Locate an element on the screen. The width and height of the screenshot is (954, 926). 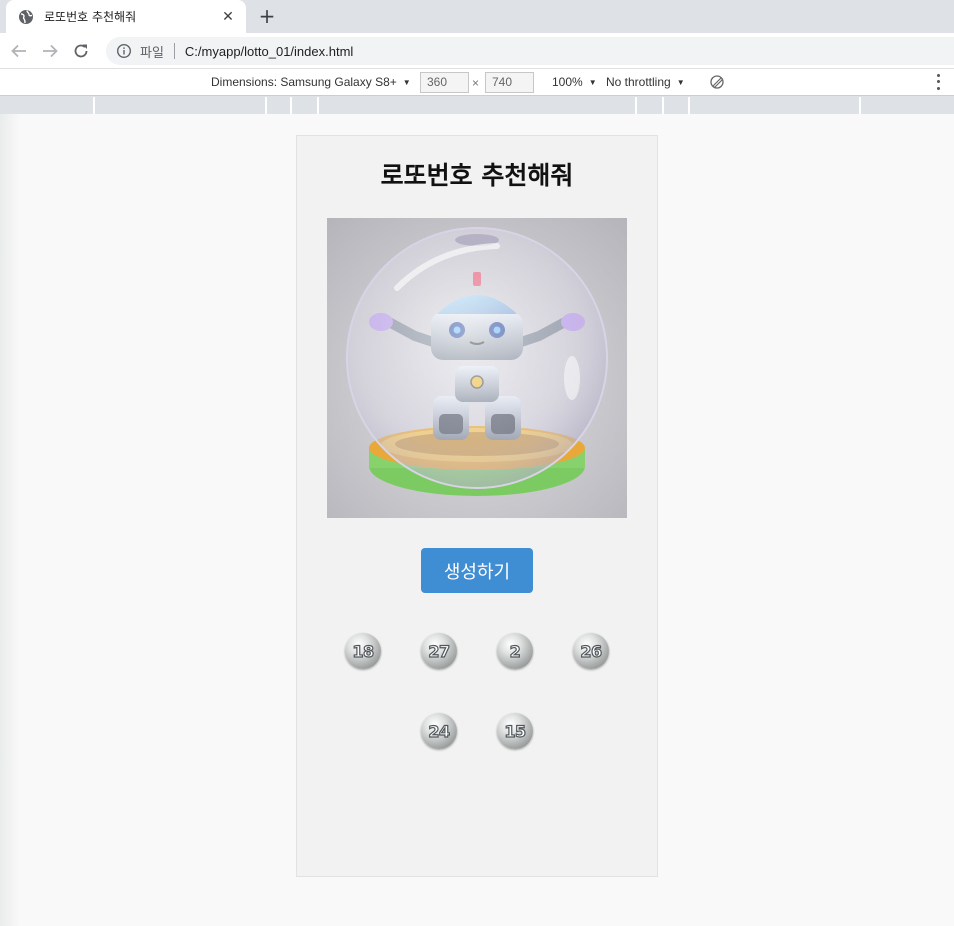
generate-button: 생성하기 is located at coordinates (477, 570).